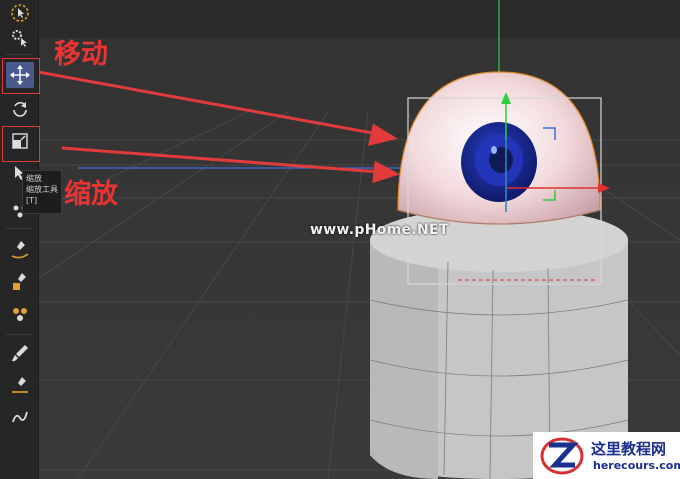  I want to click on sketch-tool, so click(20, 417).